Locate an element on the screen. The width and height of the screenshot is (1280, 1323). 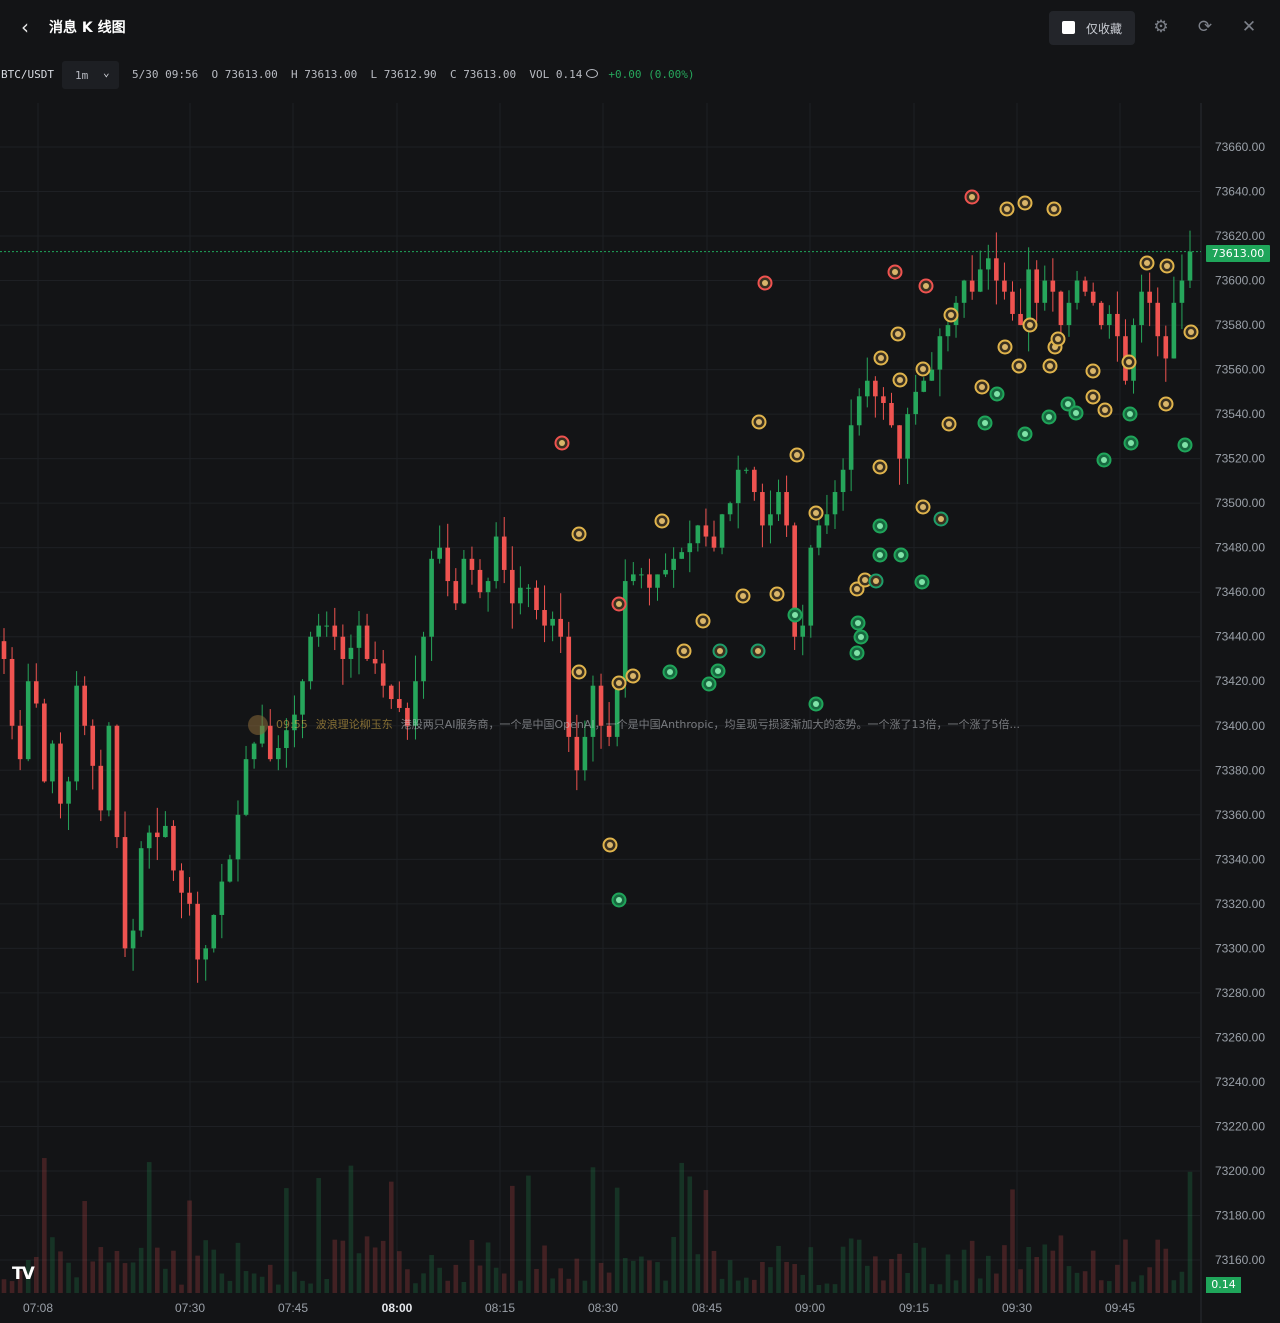
eye-icon is located at coordinates (592, 73).